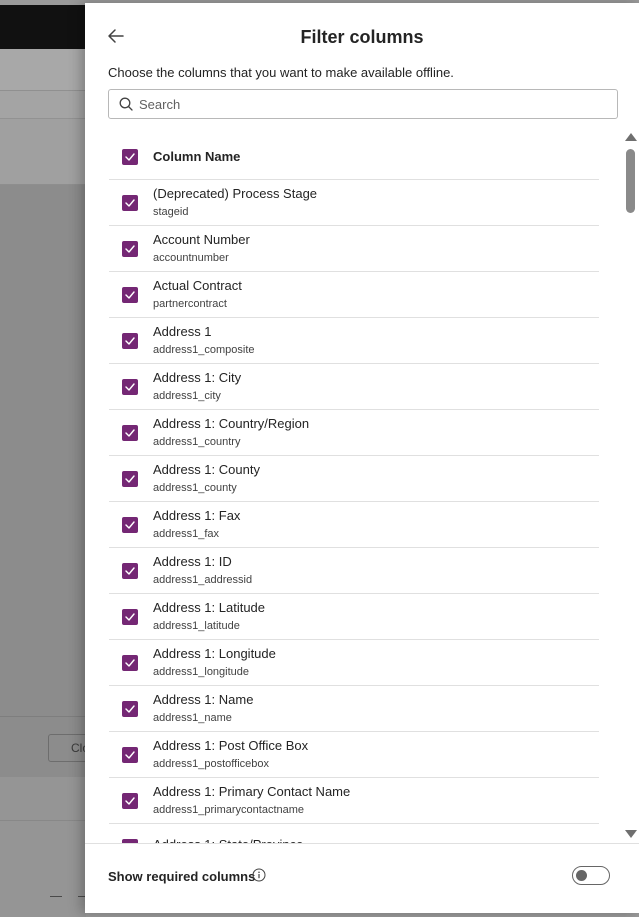 The height and width of the screenshot is (917, 639). Describe the element at coordinates (204, 340) in the screenshot. I see `row-text: Address 1 address1_composite` at that location.